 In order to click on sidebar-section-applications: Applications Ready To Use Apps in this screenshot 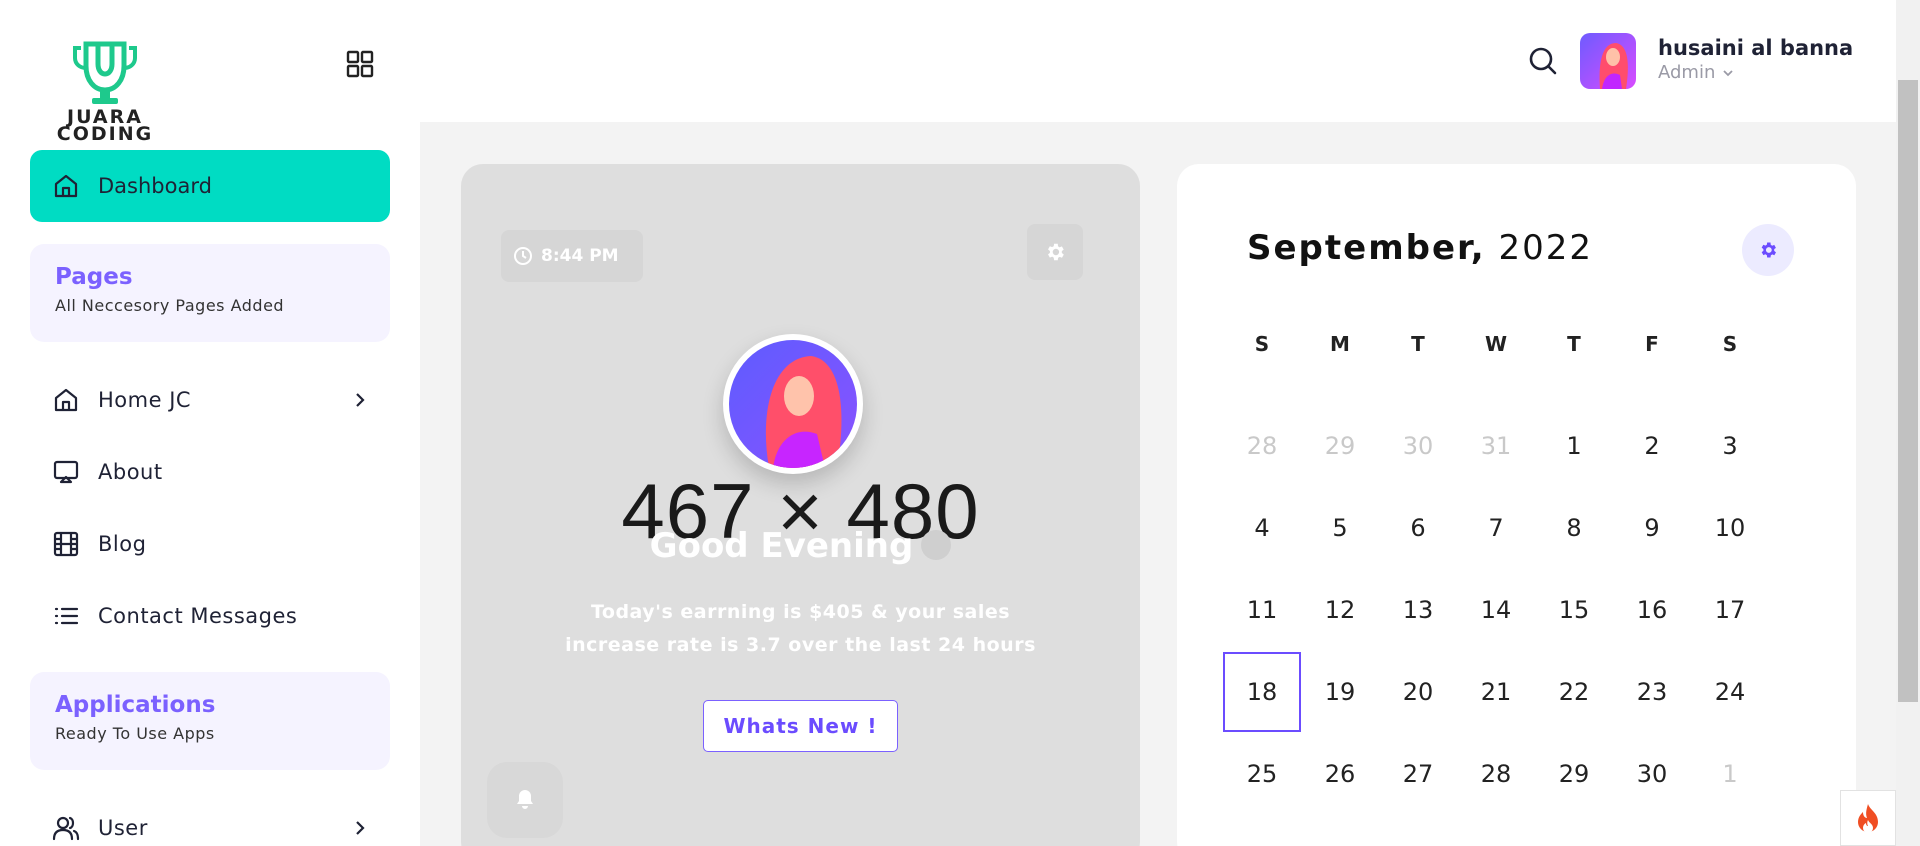, I will do `click(210, 721)`.